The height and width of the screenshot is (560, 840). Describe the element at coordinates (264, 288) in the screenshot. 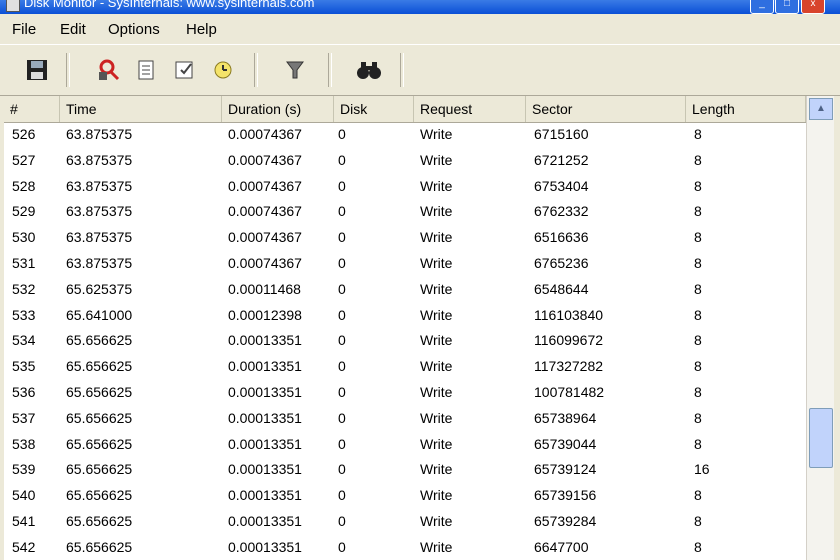

I see `cell-duration: 0.00011468` at that location.